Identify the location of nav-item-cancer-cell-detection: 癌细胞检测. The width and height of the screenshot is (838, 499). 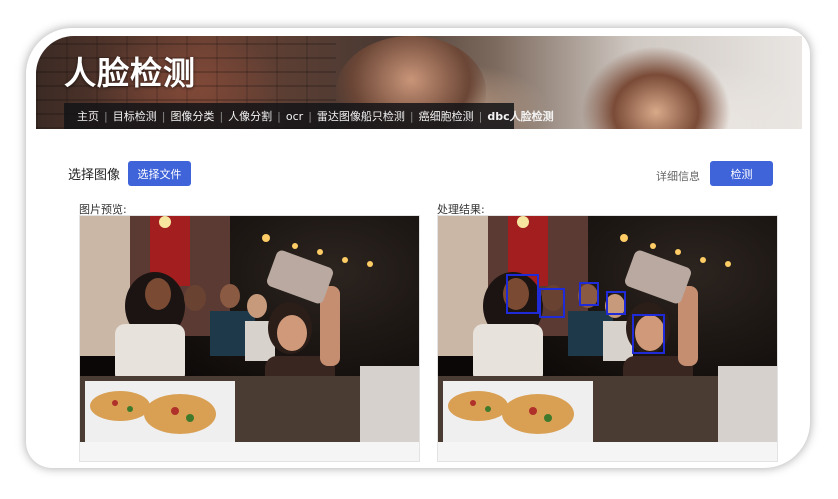
(446, 116).